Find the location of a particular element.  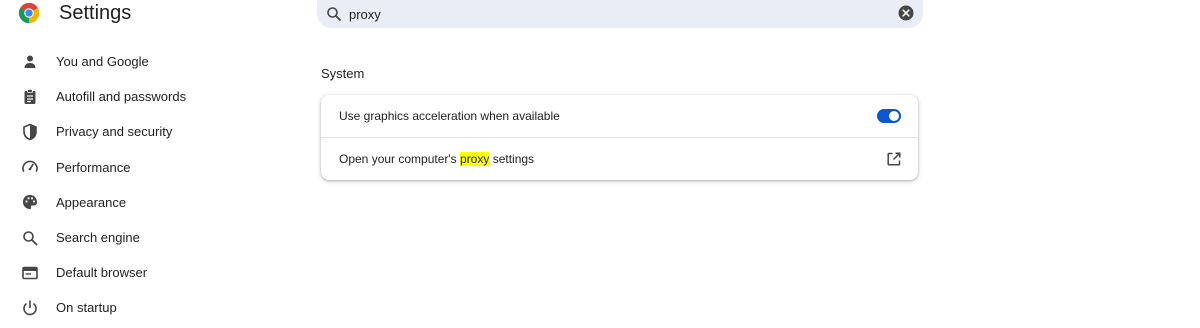

proxy-settings-label: Open your computer's proxy settings is located at coordinates (436, 159).